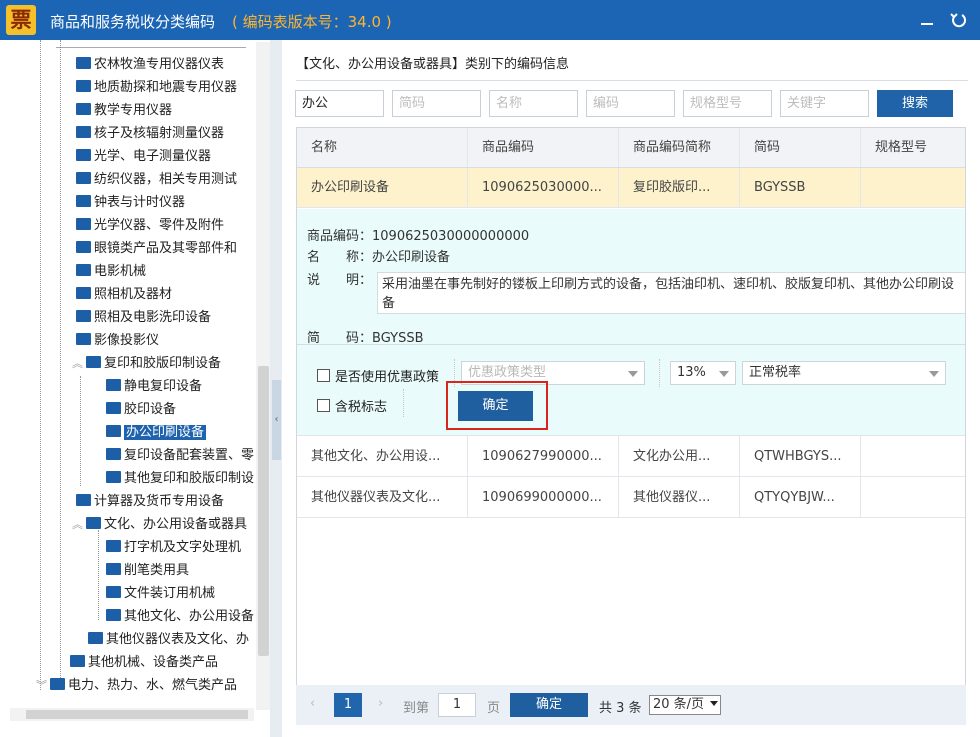  I want to click on tax-included-label: 含税标志, so click(361, 407).